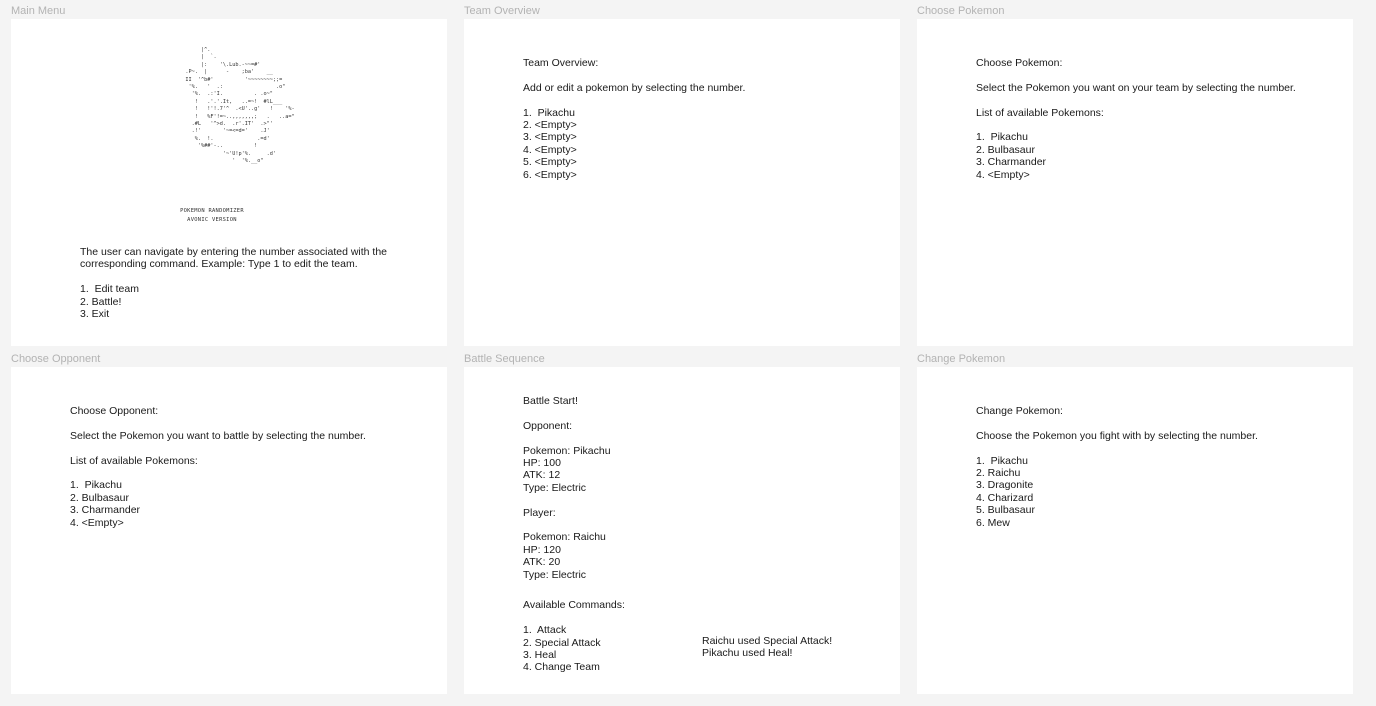 The height and width of the screenshot is (706, 1376). I want to click on commands-label: Available Commands:, so click(574, 605).